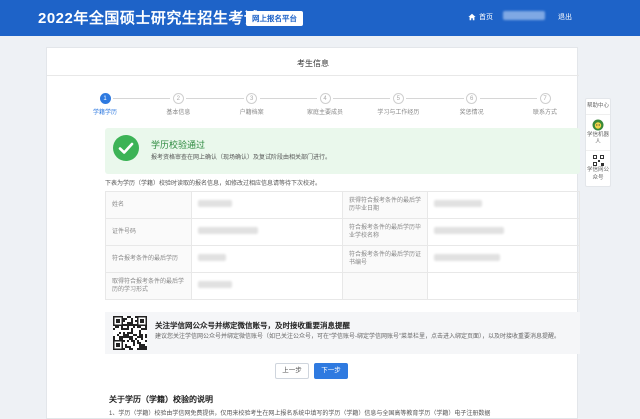 Image resolution: width=640 pixels, height=419 pixels. I want to click on step-item: 7 联系方式, so click(545, 104).